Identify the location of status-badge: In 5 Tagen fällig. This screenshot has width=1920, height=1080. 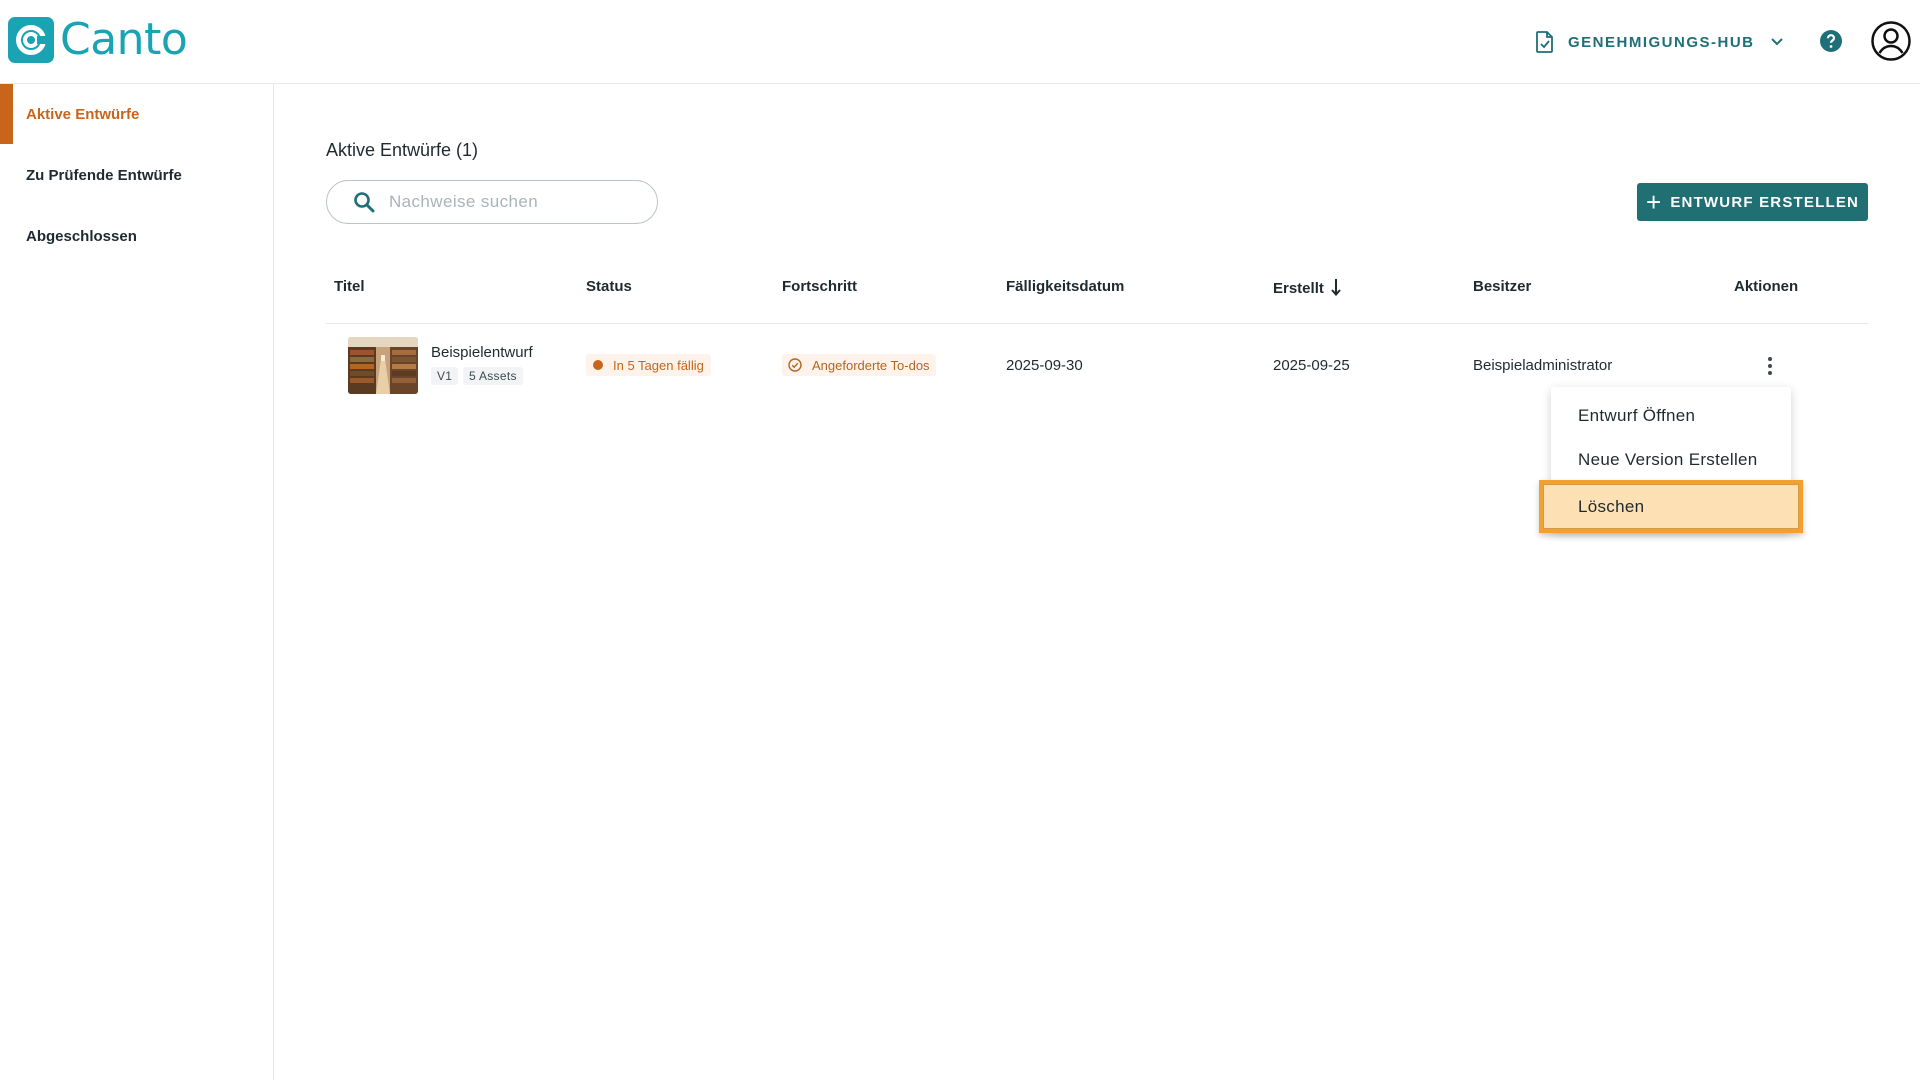
(648, 365).